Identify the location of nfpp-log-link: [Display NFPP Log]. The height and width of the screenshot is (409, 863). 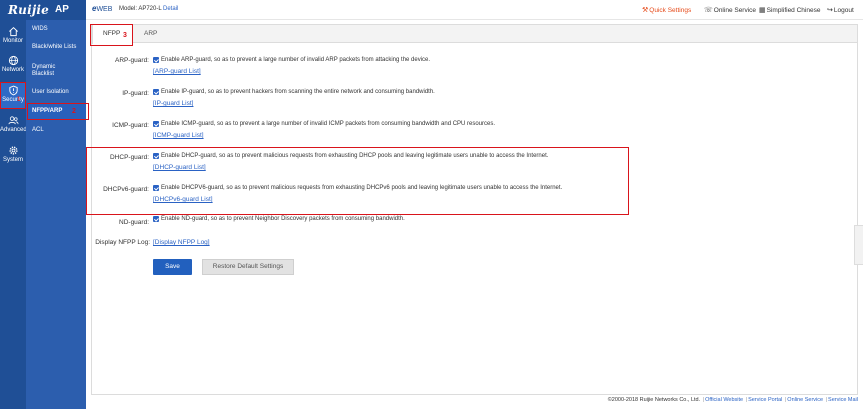
(181, 242).